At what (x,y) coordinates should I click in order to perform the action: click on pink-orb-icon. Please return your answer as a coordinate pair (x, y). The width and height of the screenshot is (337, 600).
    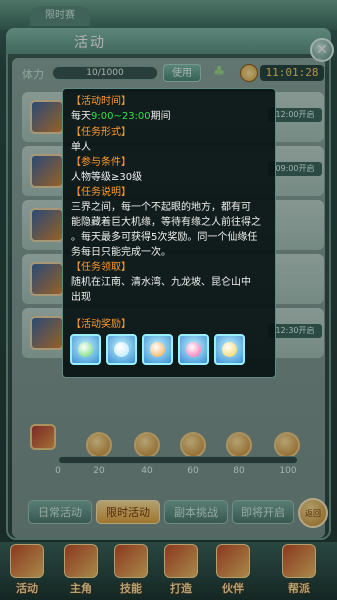
    Looking at the image, I should click on (193, 349).